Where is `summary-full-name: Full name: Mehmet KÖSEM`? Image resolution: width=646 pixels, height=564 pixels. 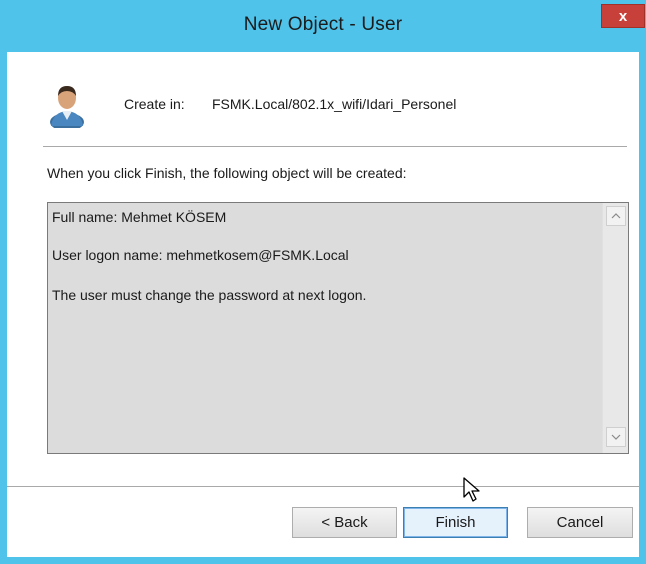
summary-full-name: Full name: Mehmet KÖSEM is located at coordinates (139, 217).